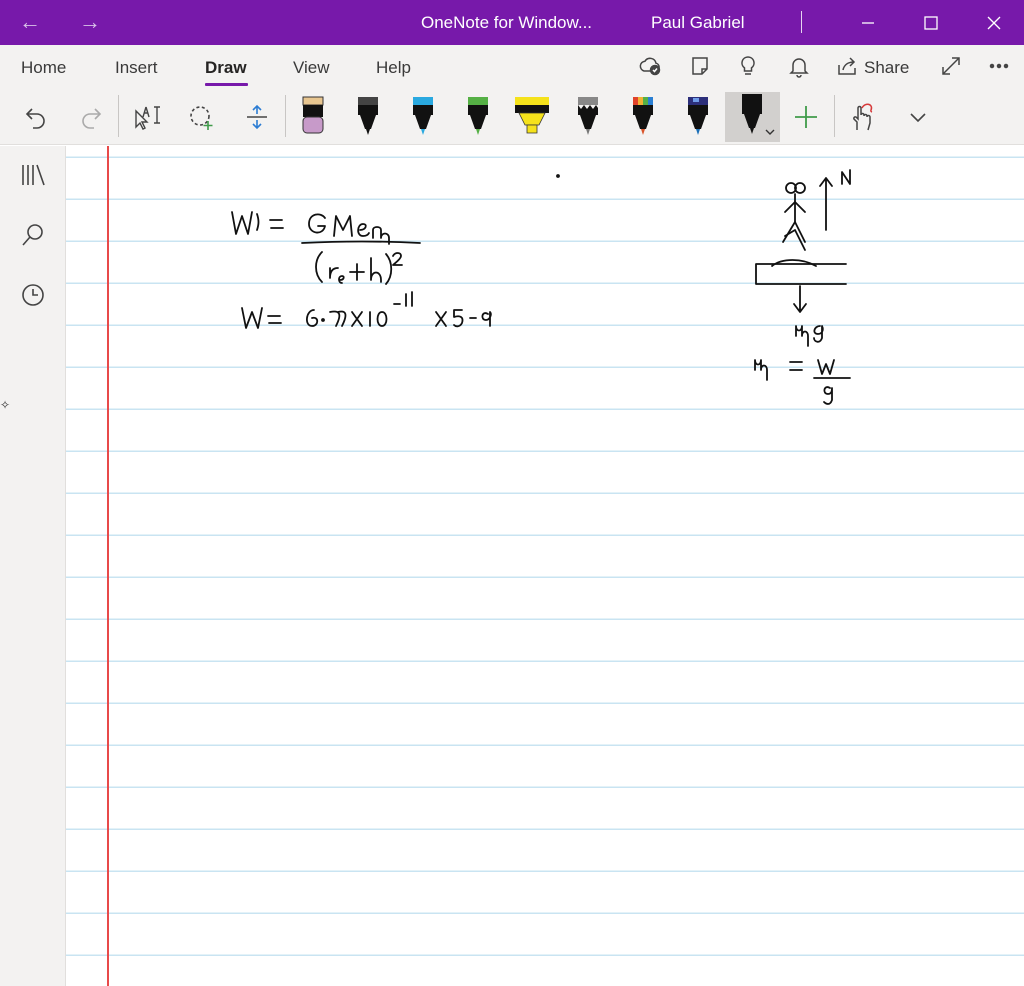 This screenshot has height=986, width=1024. I want to click on touch-draw-icon, so click(863, 117).